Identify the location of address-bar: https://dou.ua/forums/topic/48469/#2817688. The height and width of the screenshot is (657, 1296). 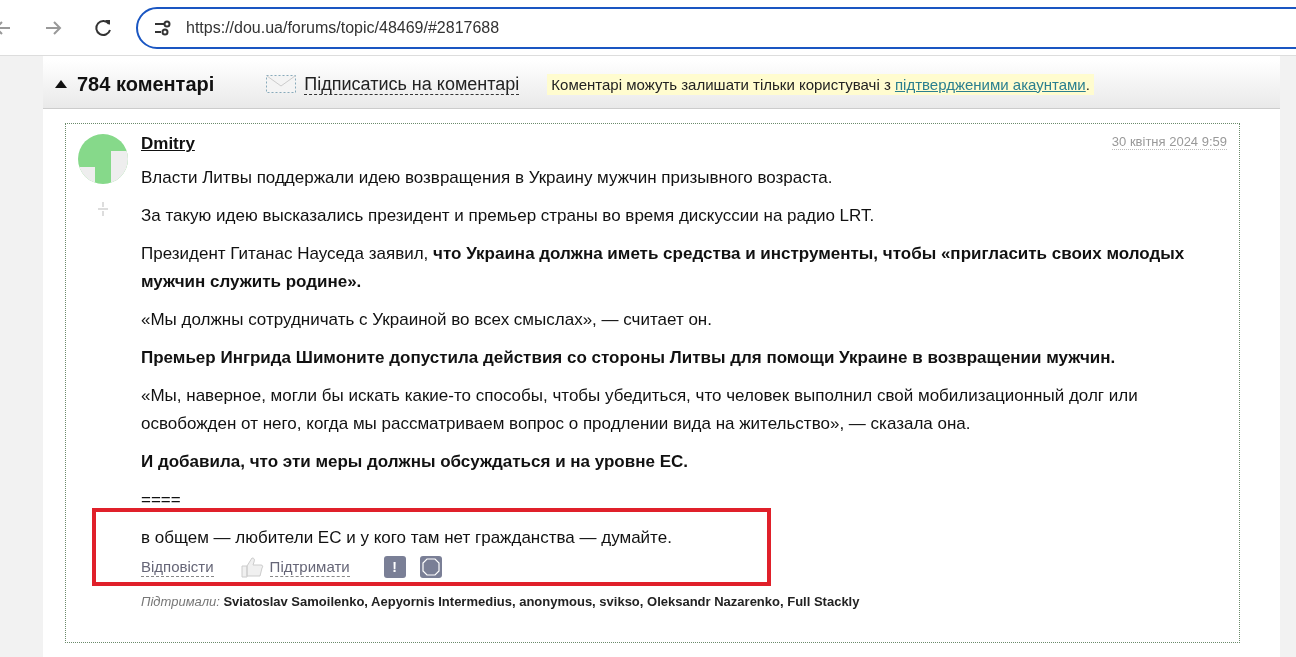
(716, 27).